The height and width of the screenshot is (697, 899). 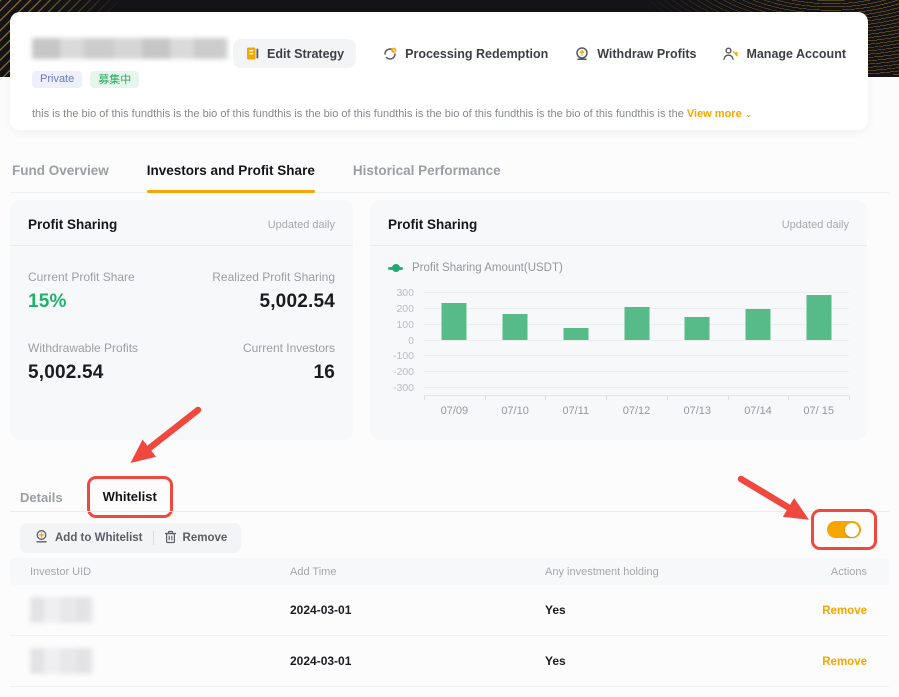 What do you see at coordinates (115, 79) in the screenshot?
I see `recruiting-badge: 募集中` at bounding box center [115, 79].